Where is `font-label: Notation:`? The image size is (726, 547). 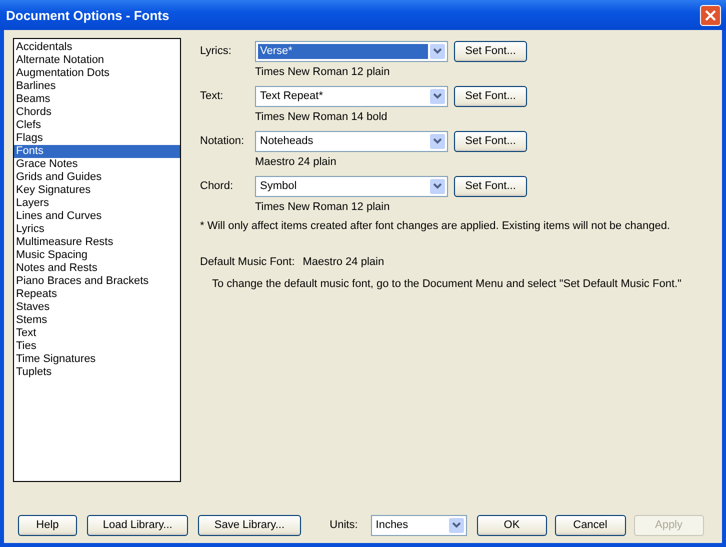
font-label: Notation: is located at coordinates (223, 141).